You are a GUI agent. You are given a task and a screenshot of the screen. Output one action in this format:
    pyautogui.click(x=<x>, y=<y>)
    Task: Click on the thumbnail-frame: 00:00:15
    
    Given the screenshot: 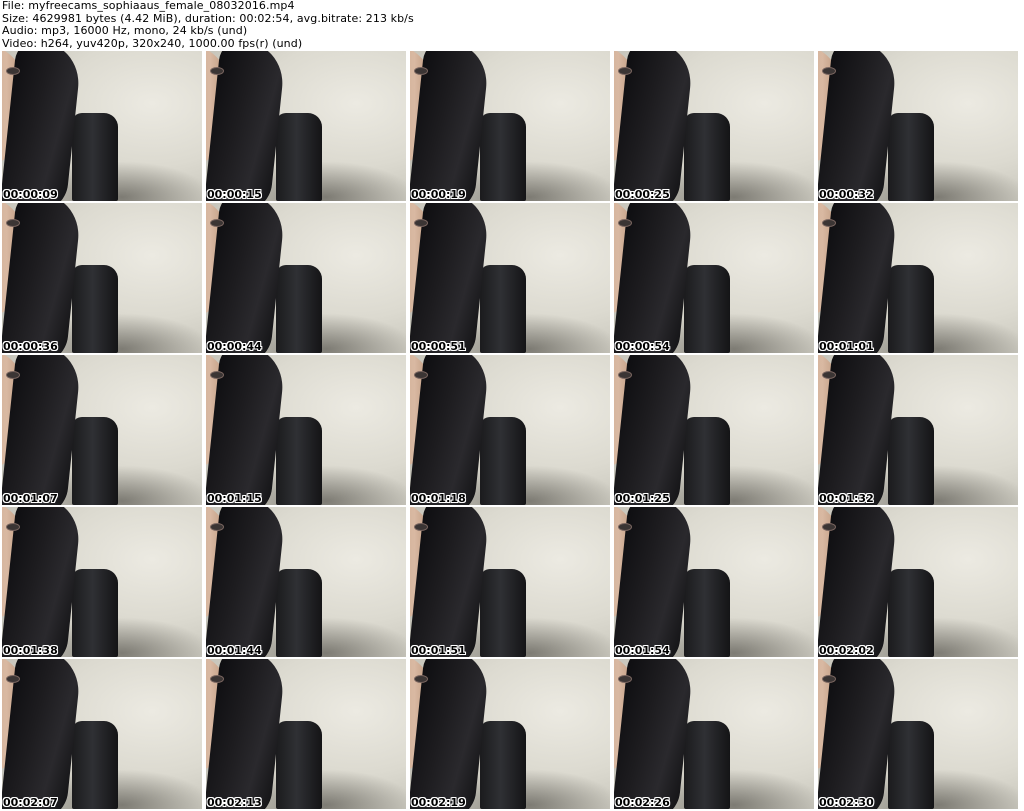 What is the action you would take?
    pyautogui.click(x=306, y=126)
    